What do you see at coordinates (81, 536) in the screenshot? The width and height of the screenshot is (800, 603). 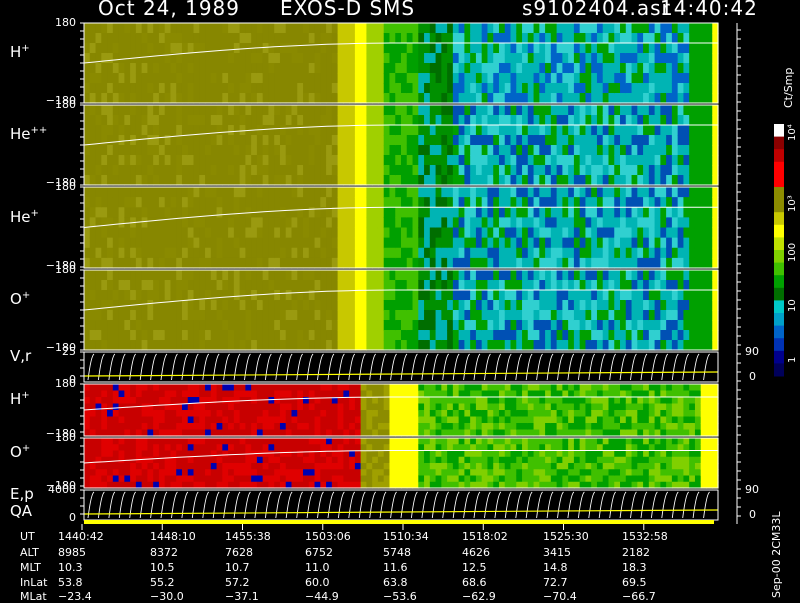 I see `ephemeris-value: 1440:42` at bounding box center [81, 536].